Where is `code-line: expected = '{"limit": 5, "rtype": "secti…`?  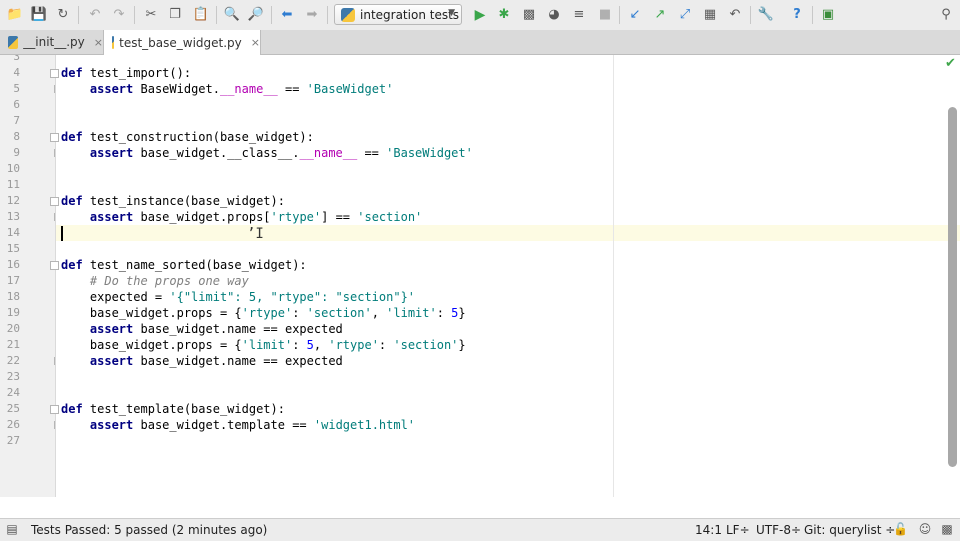
code-line: expected = '{"limit": 5, "rtype": "secti… is located at coordinates (238, 297).